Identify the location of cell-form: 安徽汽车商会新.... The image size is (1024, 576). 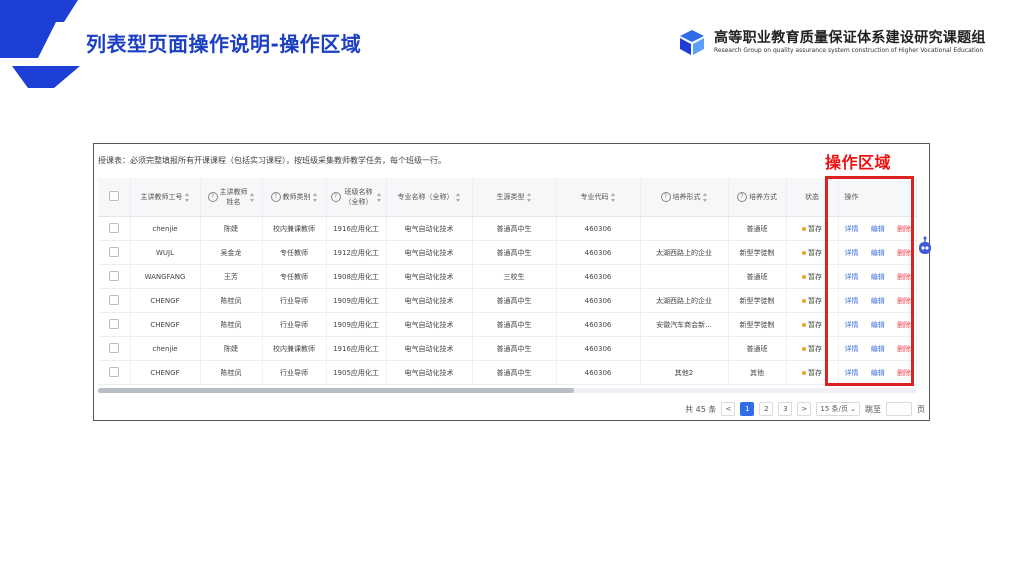
(684, 324).